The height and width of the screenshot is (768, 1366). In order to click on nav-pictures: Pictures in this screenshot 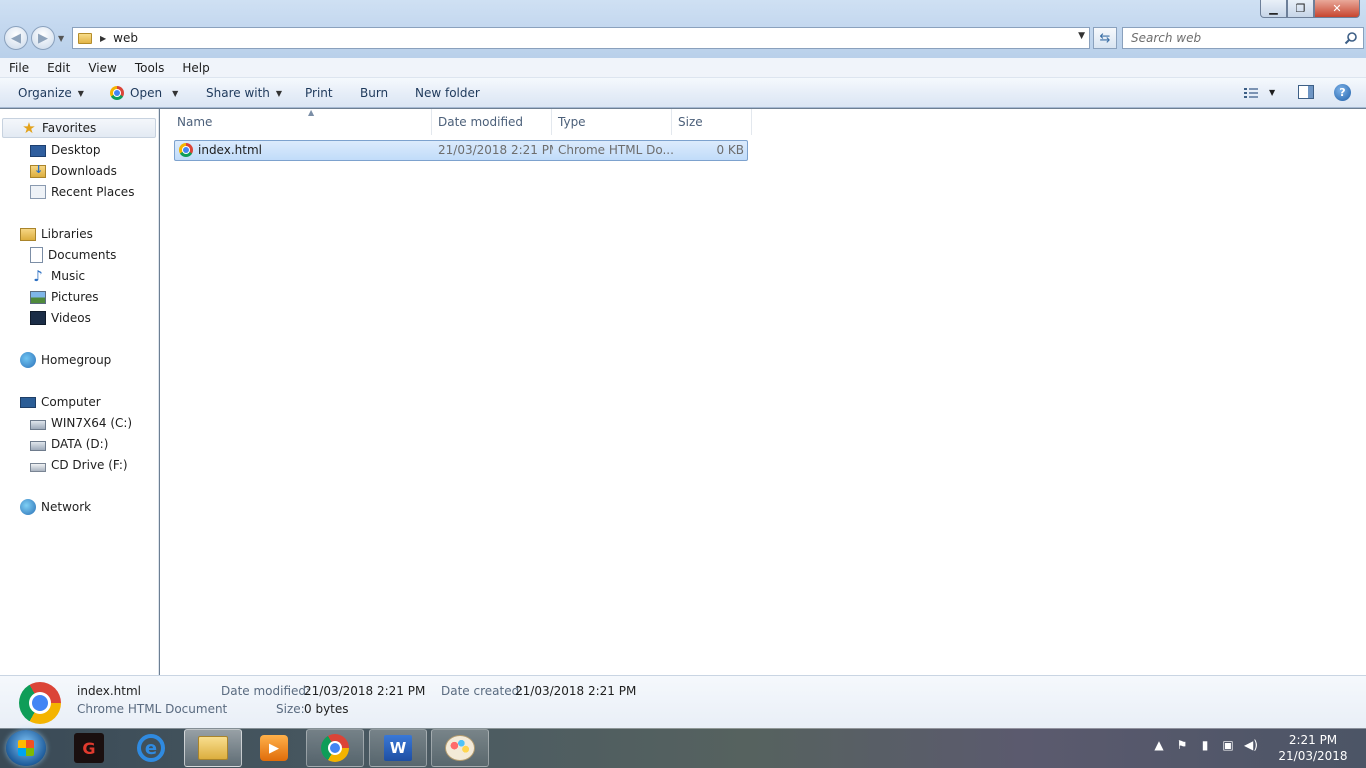, I will do `click(64, 297)`.